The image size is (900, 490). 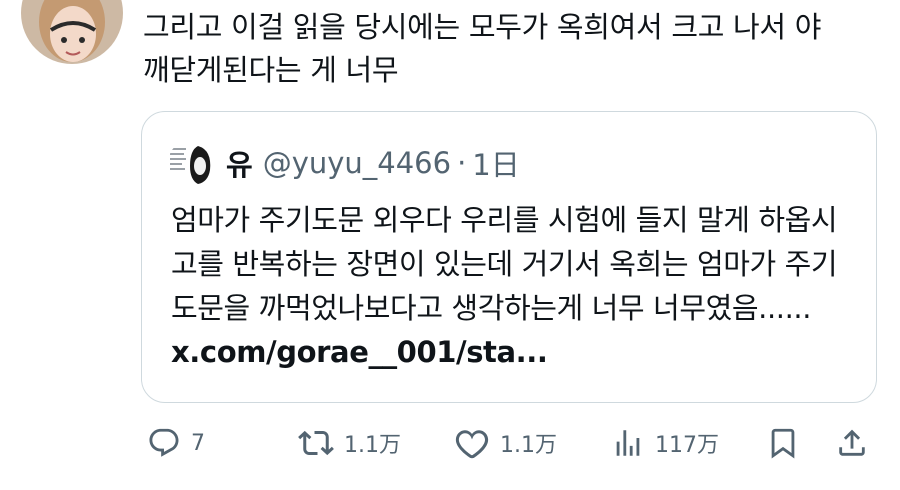 What do you see at coordinates (472, 444) in the screenshot?
I see `heart-icon` at bounding box center [472, 444].